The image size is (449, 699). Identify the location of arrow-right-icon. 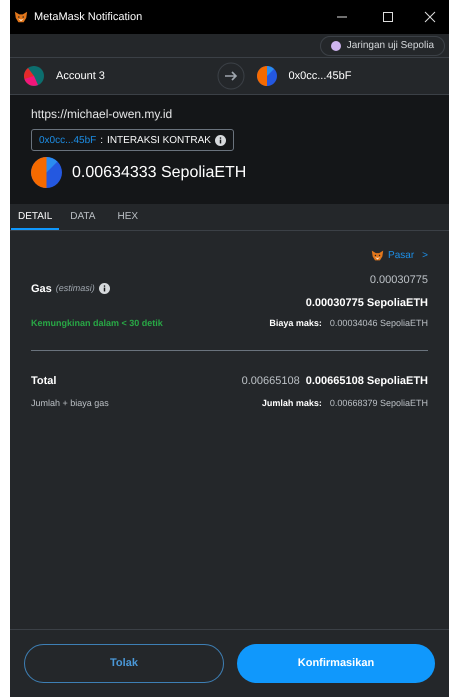
(230, 76).